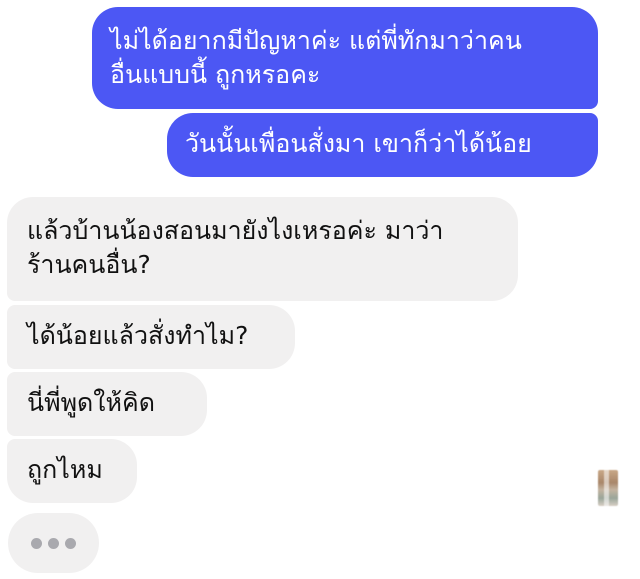  What do you see at coordinates (608, 488) in the screenshot?
I see `avatar` at bounding box center [608, 488].